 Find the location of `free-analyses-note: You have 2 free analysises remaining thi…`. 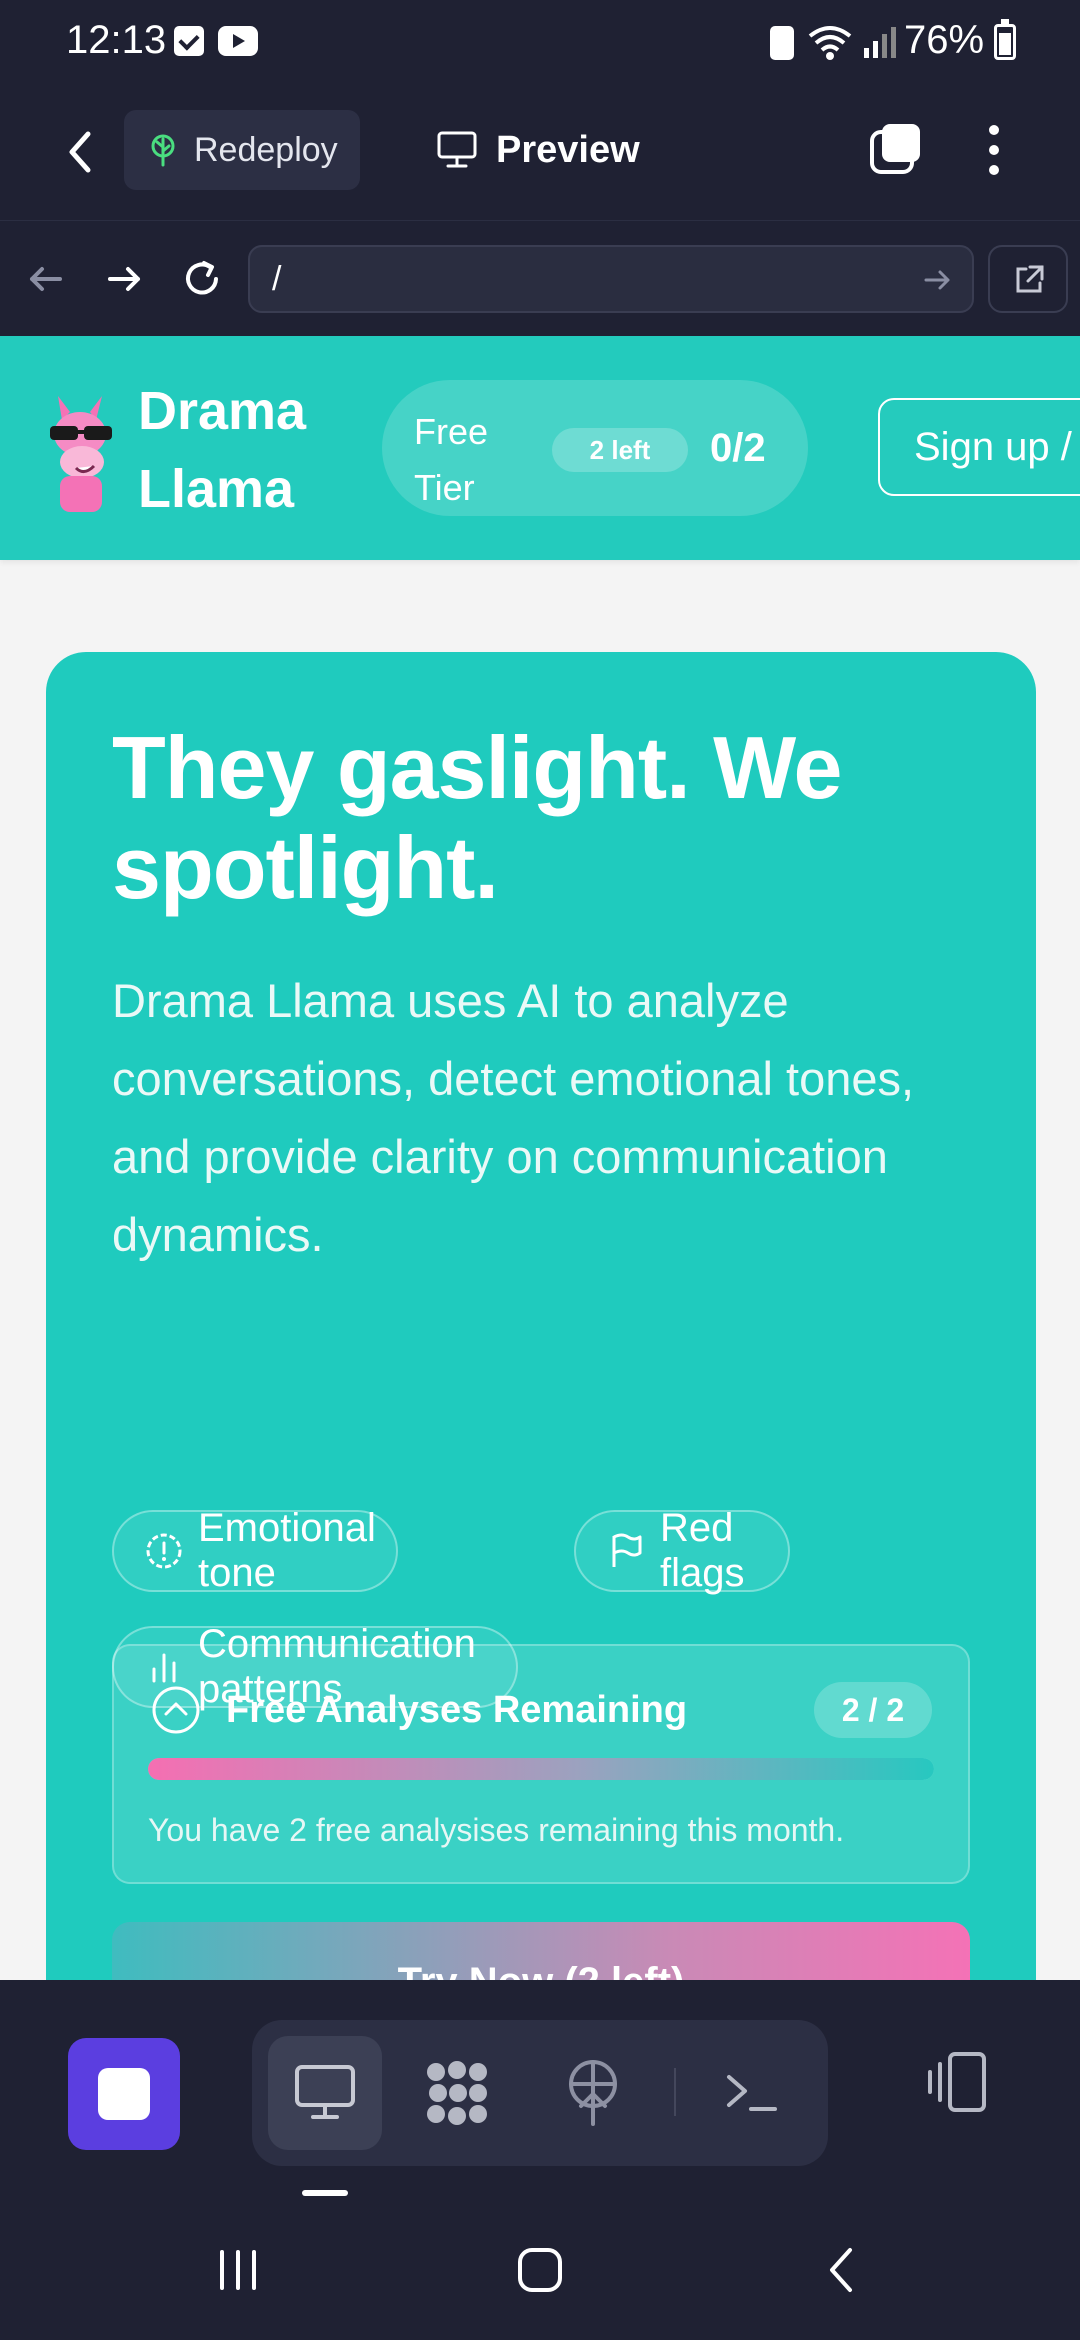

free-analyses-note: You have 2 free analysises remaining thi… is located at coordinates (496, 1830).